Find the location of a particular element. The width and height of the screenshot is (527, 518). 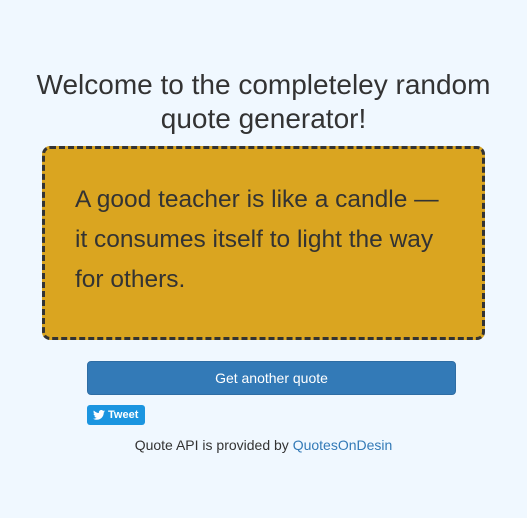

tweet-button: Tweet is located at coordinates (116, 415).